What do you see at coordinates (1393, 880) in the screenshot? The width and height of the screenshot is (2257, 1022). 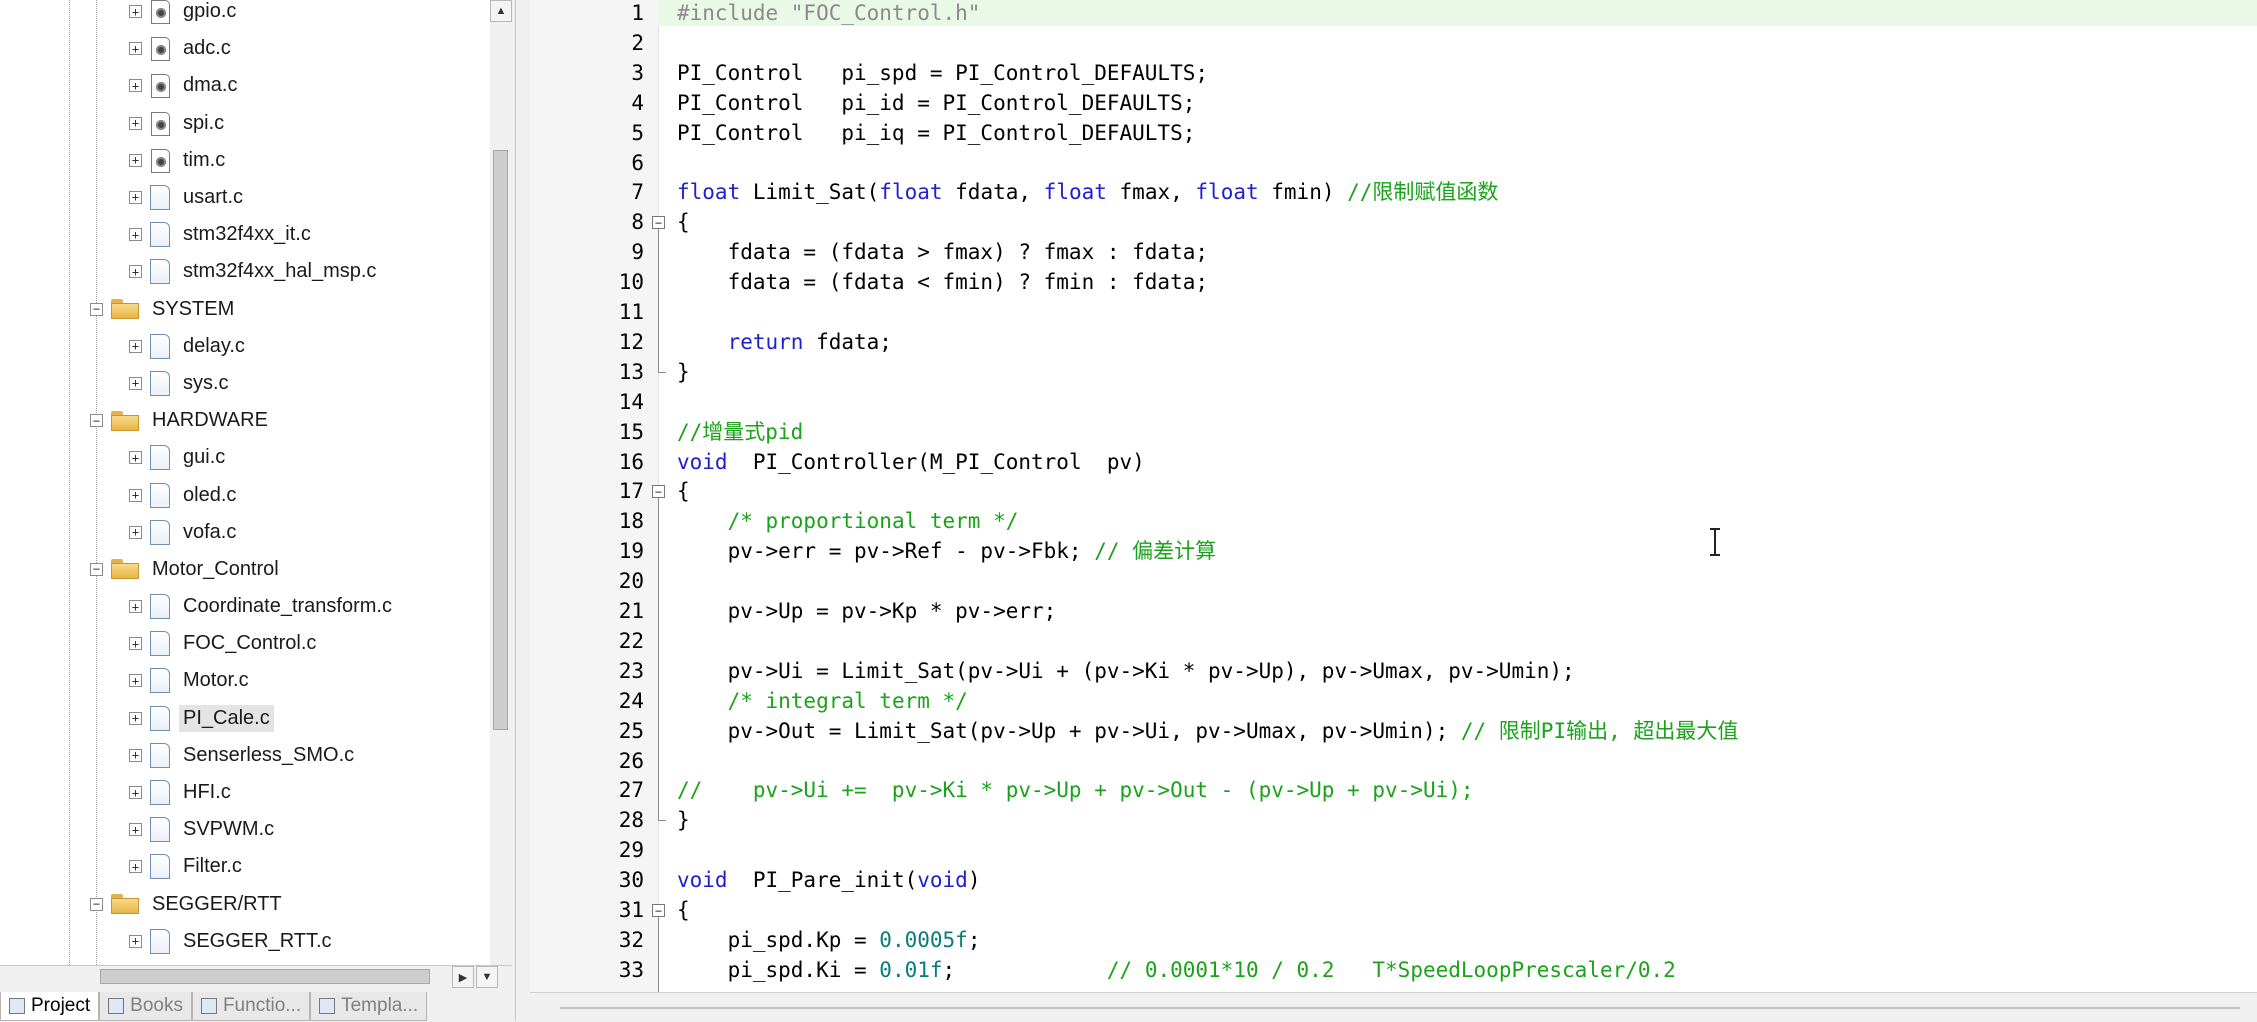 I see `code-line: 30 void PI_Pare_init(void)` at bounding box center [1393, 880].